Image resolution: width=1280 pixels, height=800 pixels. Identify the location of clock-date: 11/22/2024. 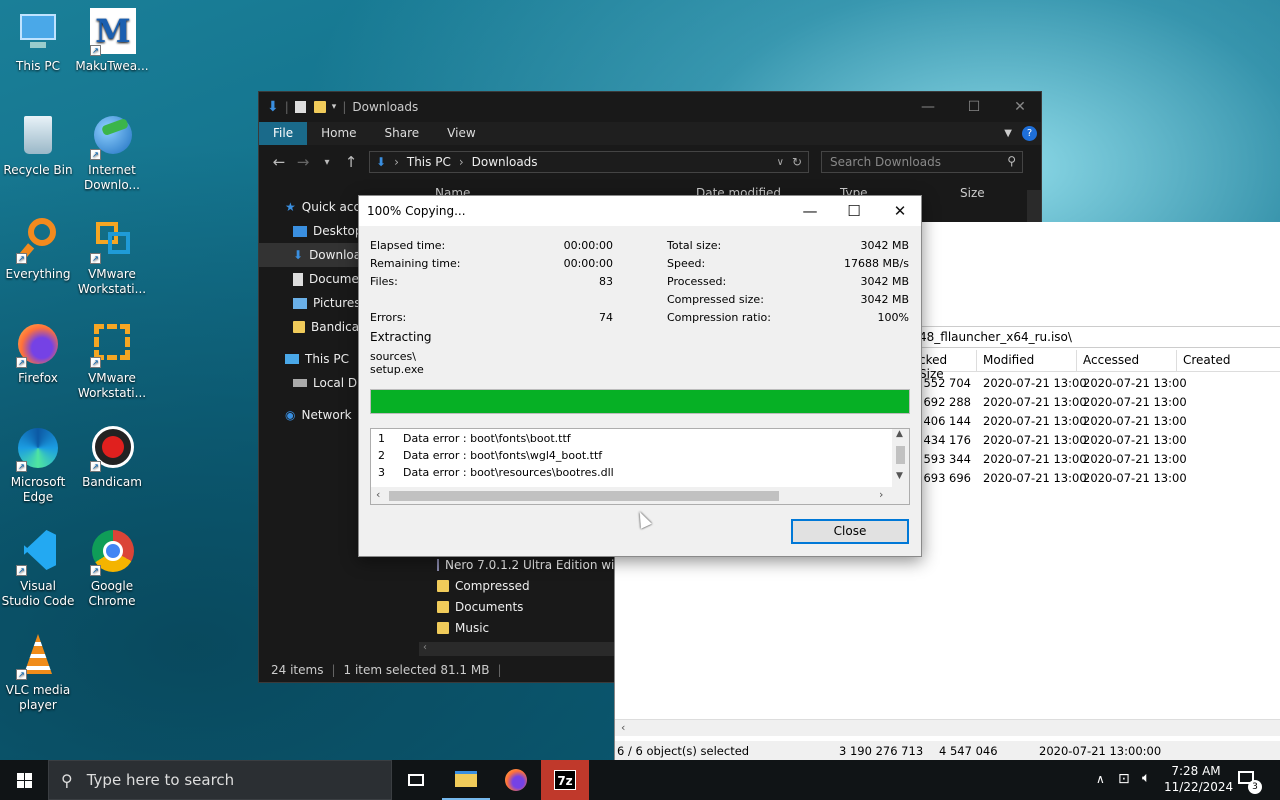
(1199, 787).